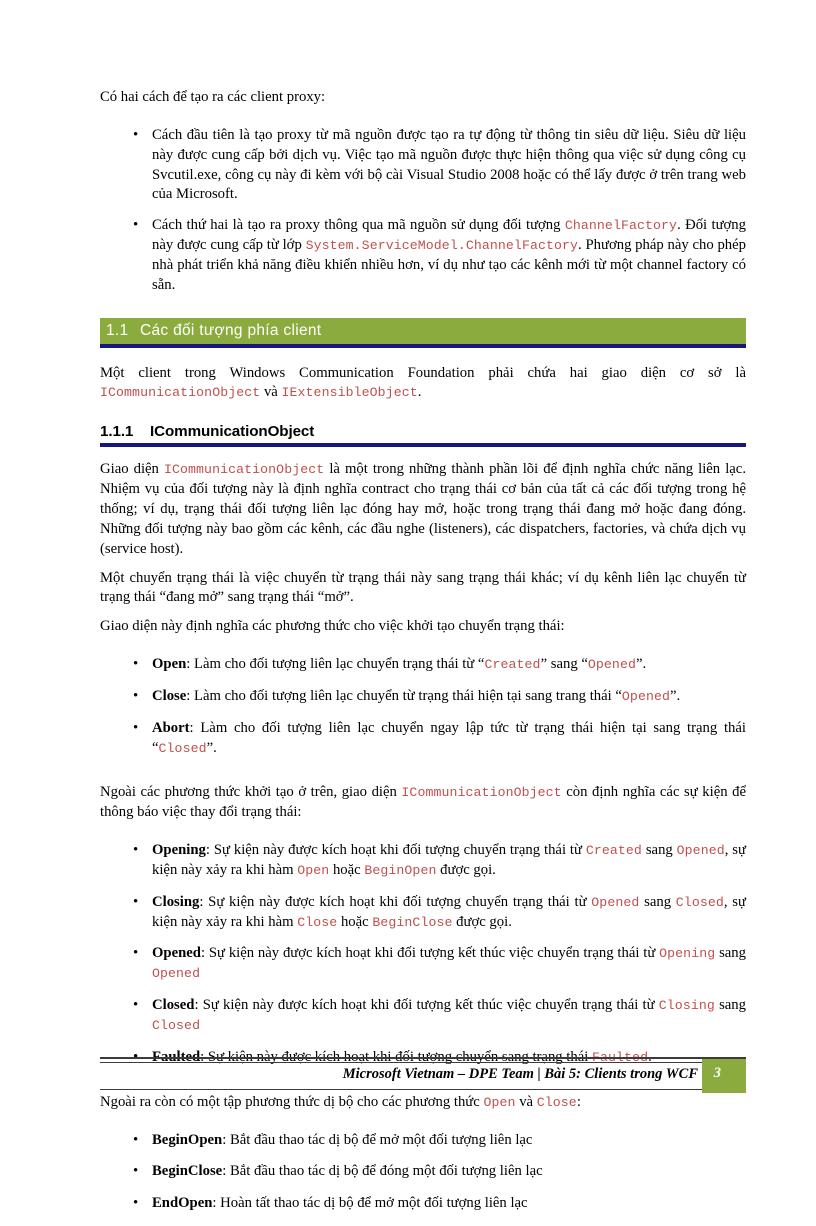  I want to click on section-heading-band: 1.1 Các đối tượng phía client, so click(423, 330).